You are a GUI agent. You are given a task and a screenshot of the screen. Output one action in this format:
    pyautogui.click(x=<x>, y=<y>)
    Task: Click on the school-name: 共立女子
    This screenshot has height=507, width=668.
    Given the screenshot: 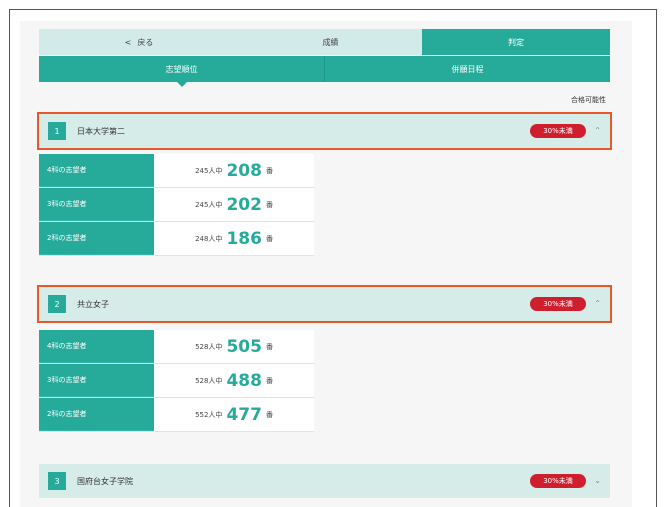 What is the action you would take?
    pyautogui.click(x=93, y=304)
    